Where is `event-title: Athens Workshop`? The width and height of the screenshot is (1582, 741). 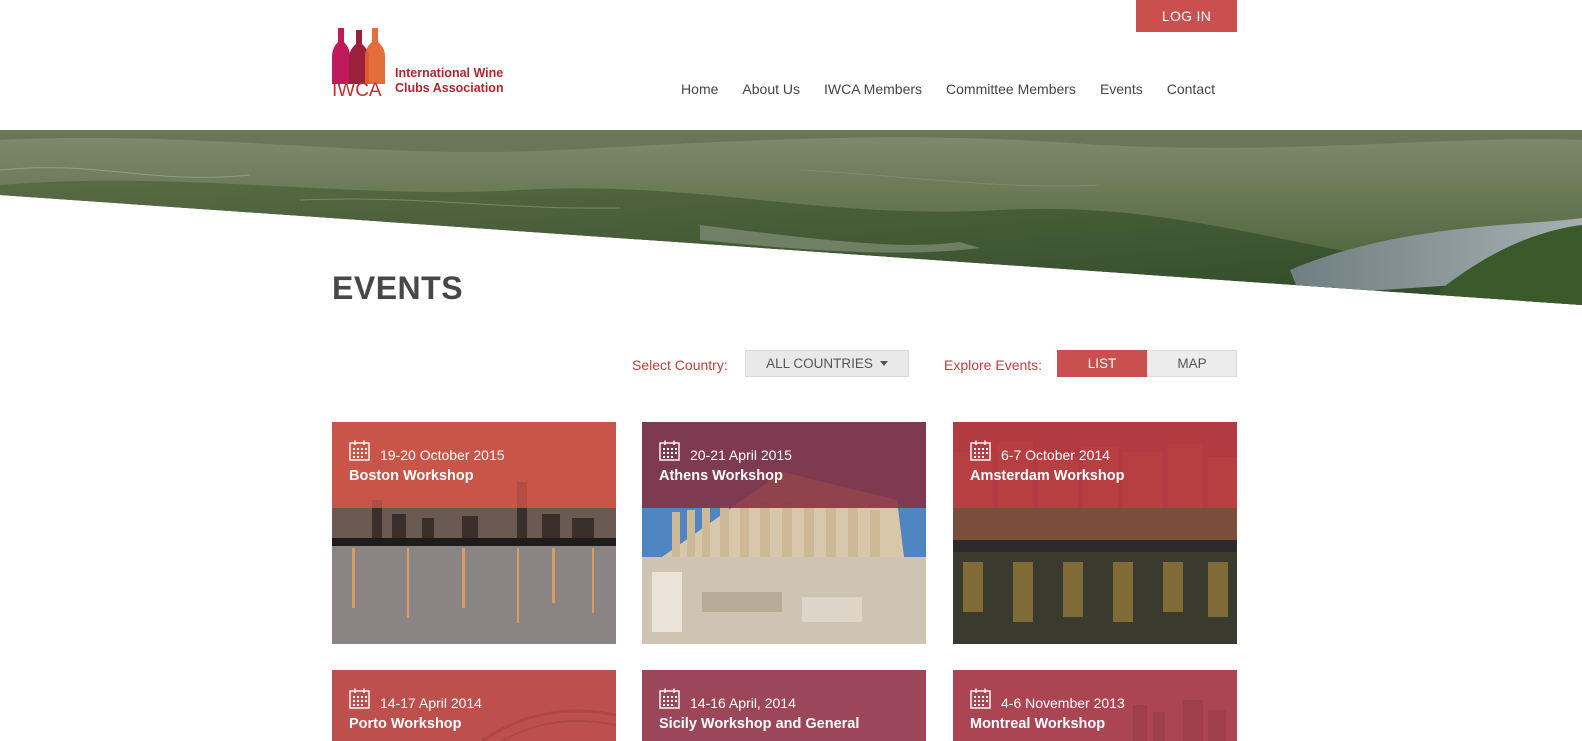
event-title: Athens Workshop is located at coordinates (721, 476).